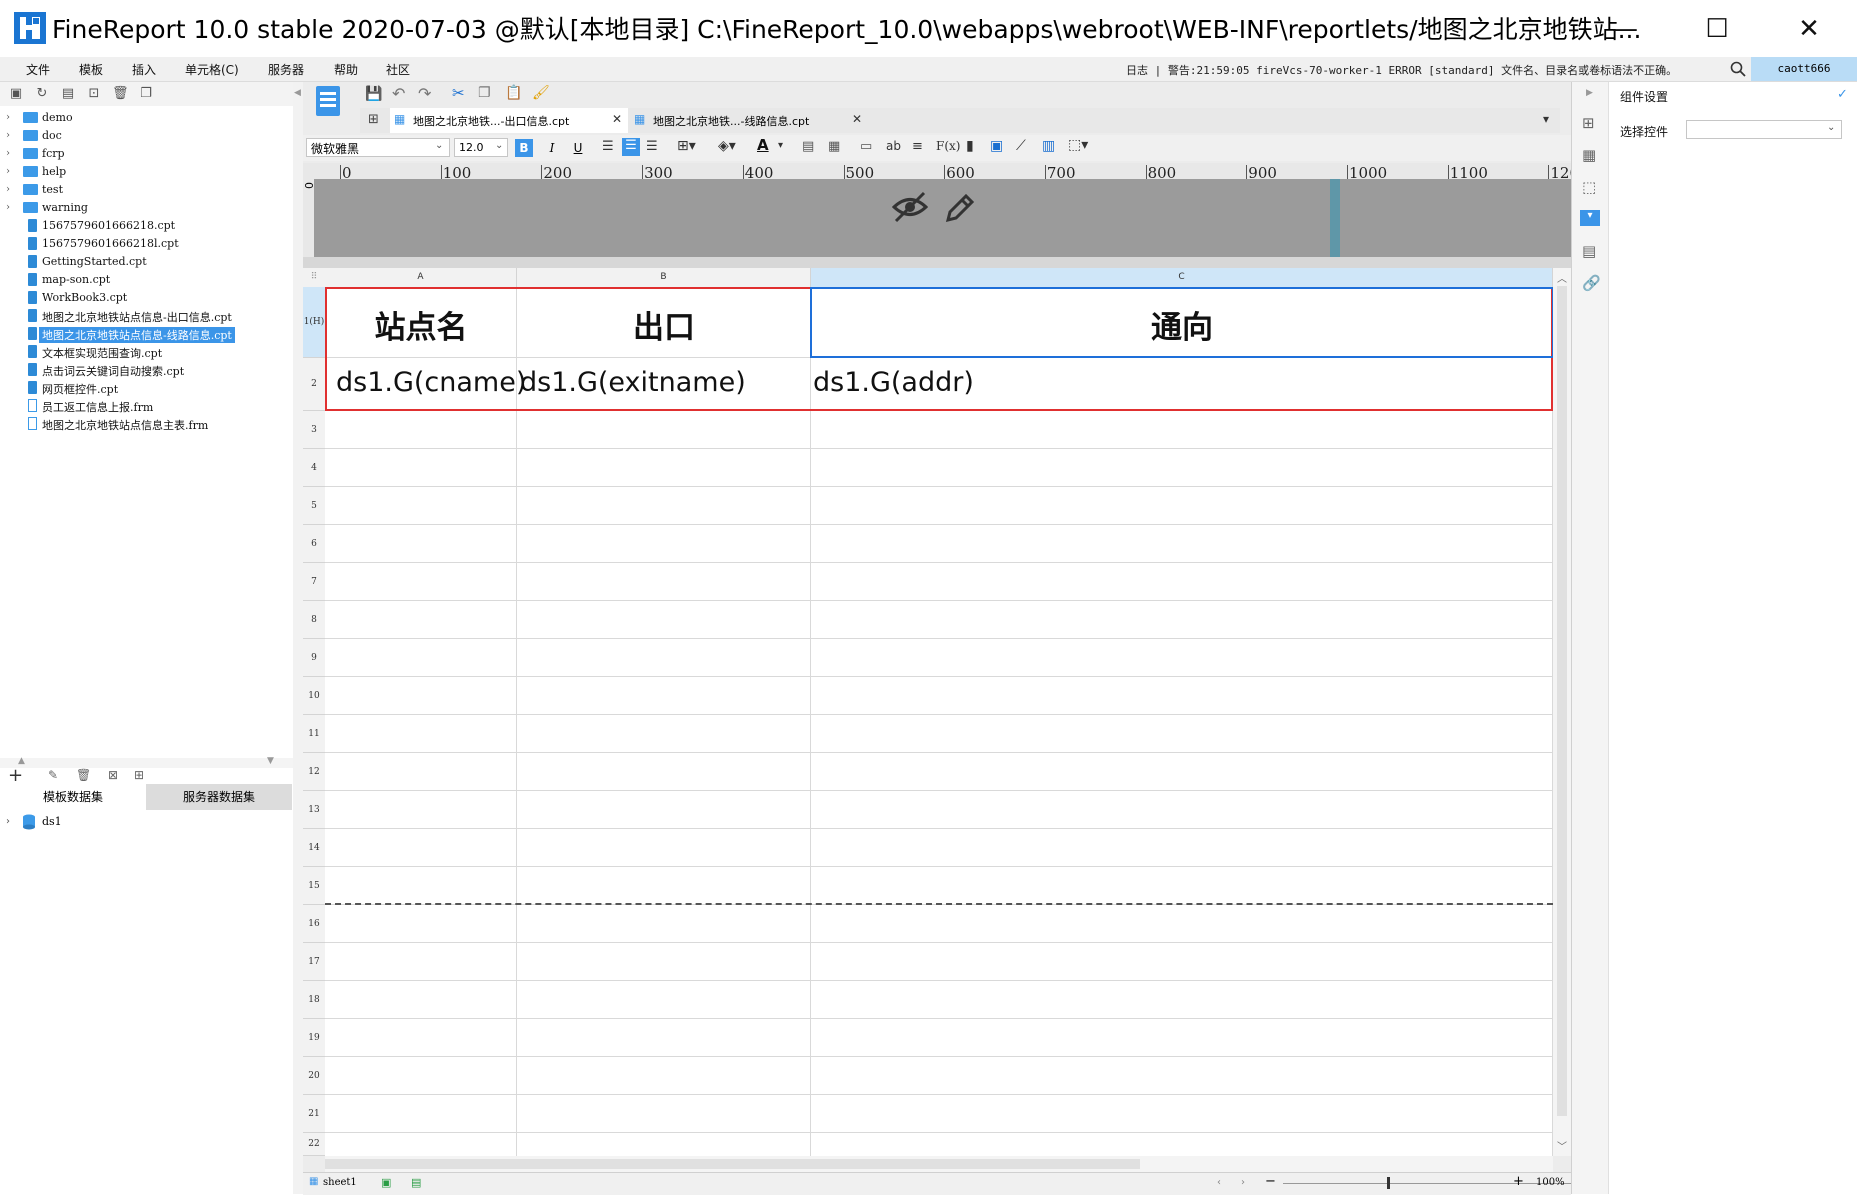 This screenshot has width=1857, height=1195. I want to click on tree-file: 地图之北京地铁站点信息-线路信息.cpt, so click(146, 335).